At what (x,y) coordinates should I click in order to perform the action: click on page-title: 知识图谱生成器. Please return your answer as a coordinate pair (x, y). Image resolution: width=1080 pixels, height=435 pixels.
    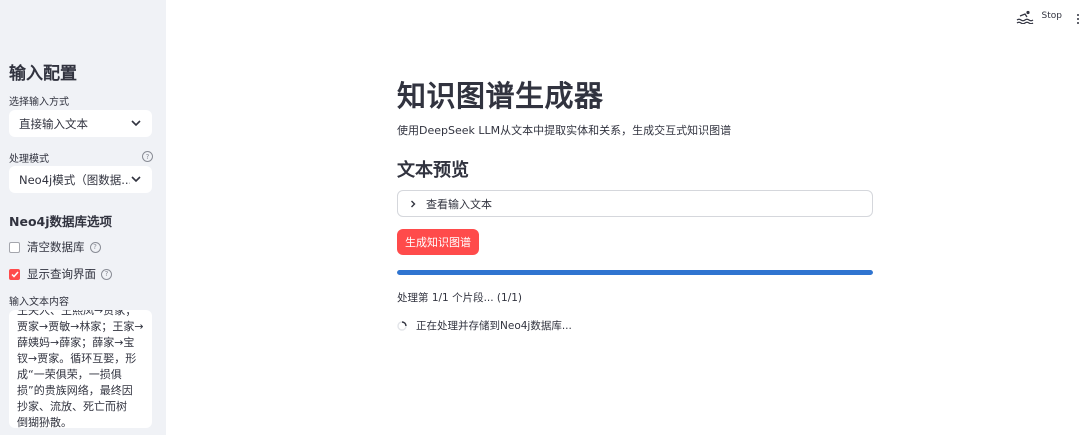
    Looking at the image, I should click on (500, 96).